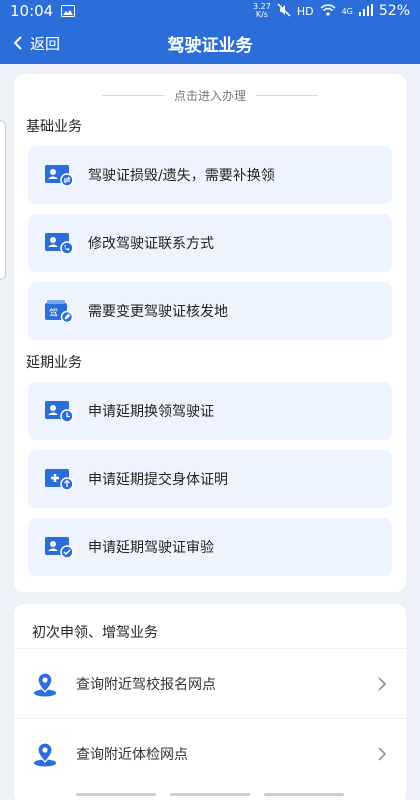  What do you see at coordinates (59, 480) in the screenshot?
I see `medical-upload-icon` at bounding box center [59, 480].